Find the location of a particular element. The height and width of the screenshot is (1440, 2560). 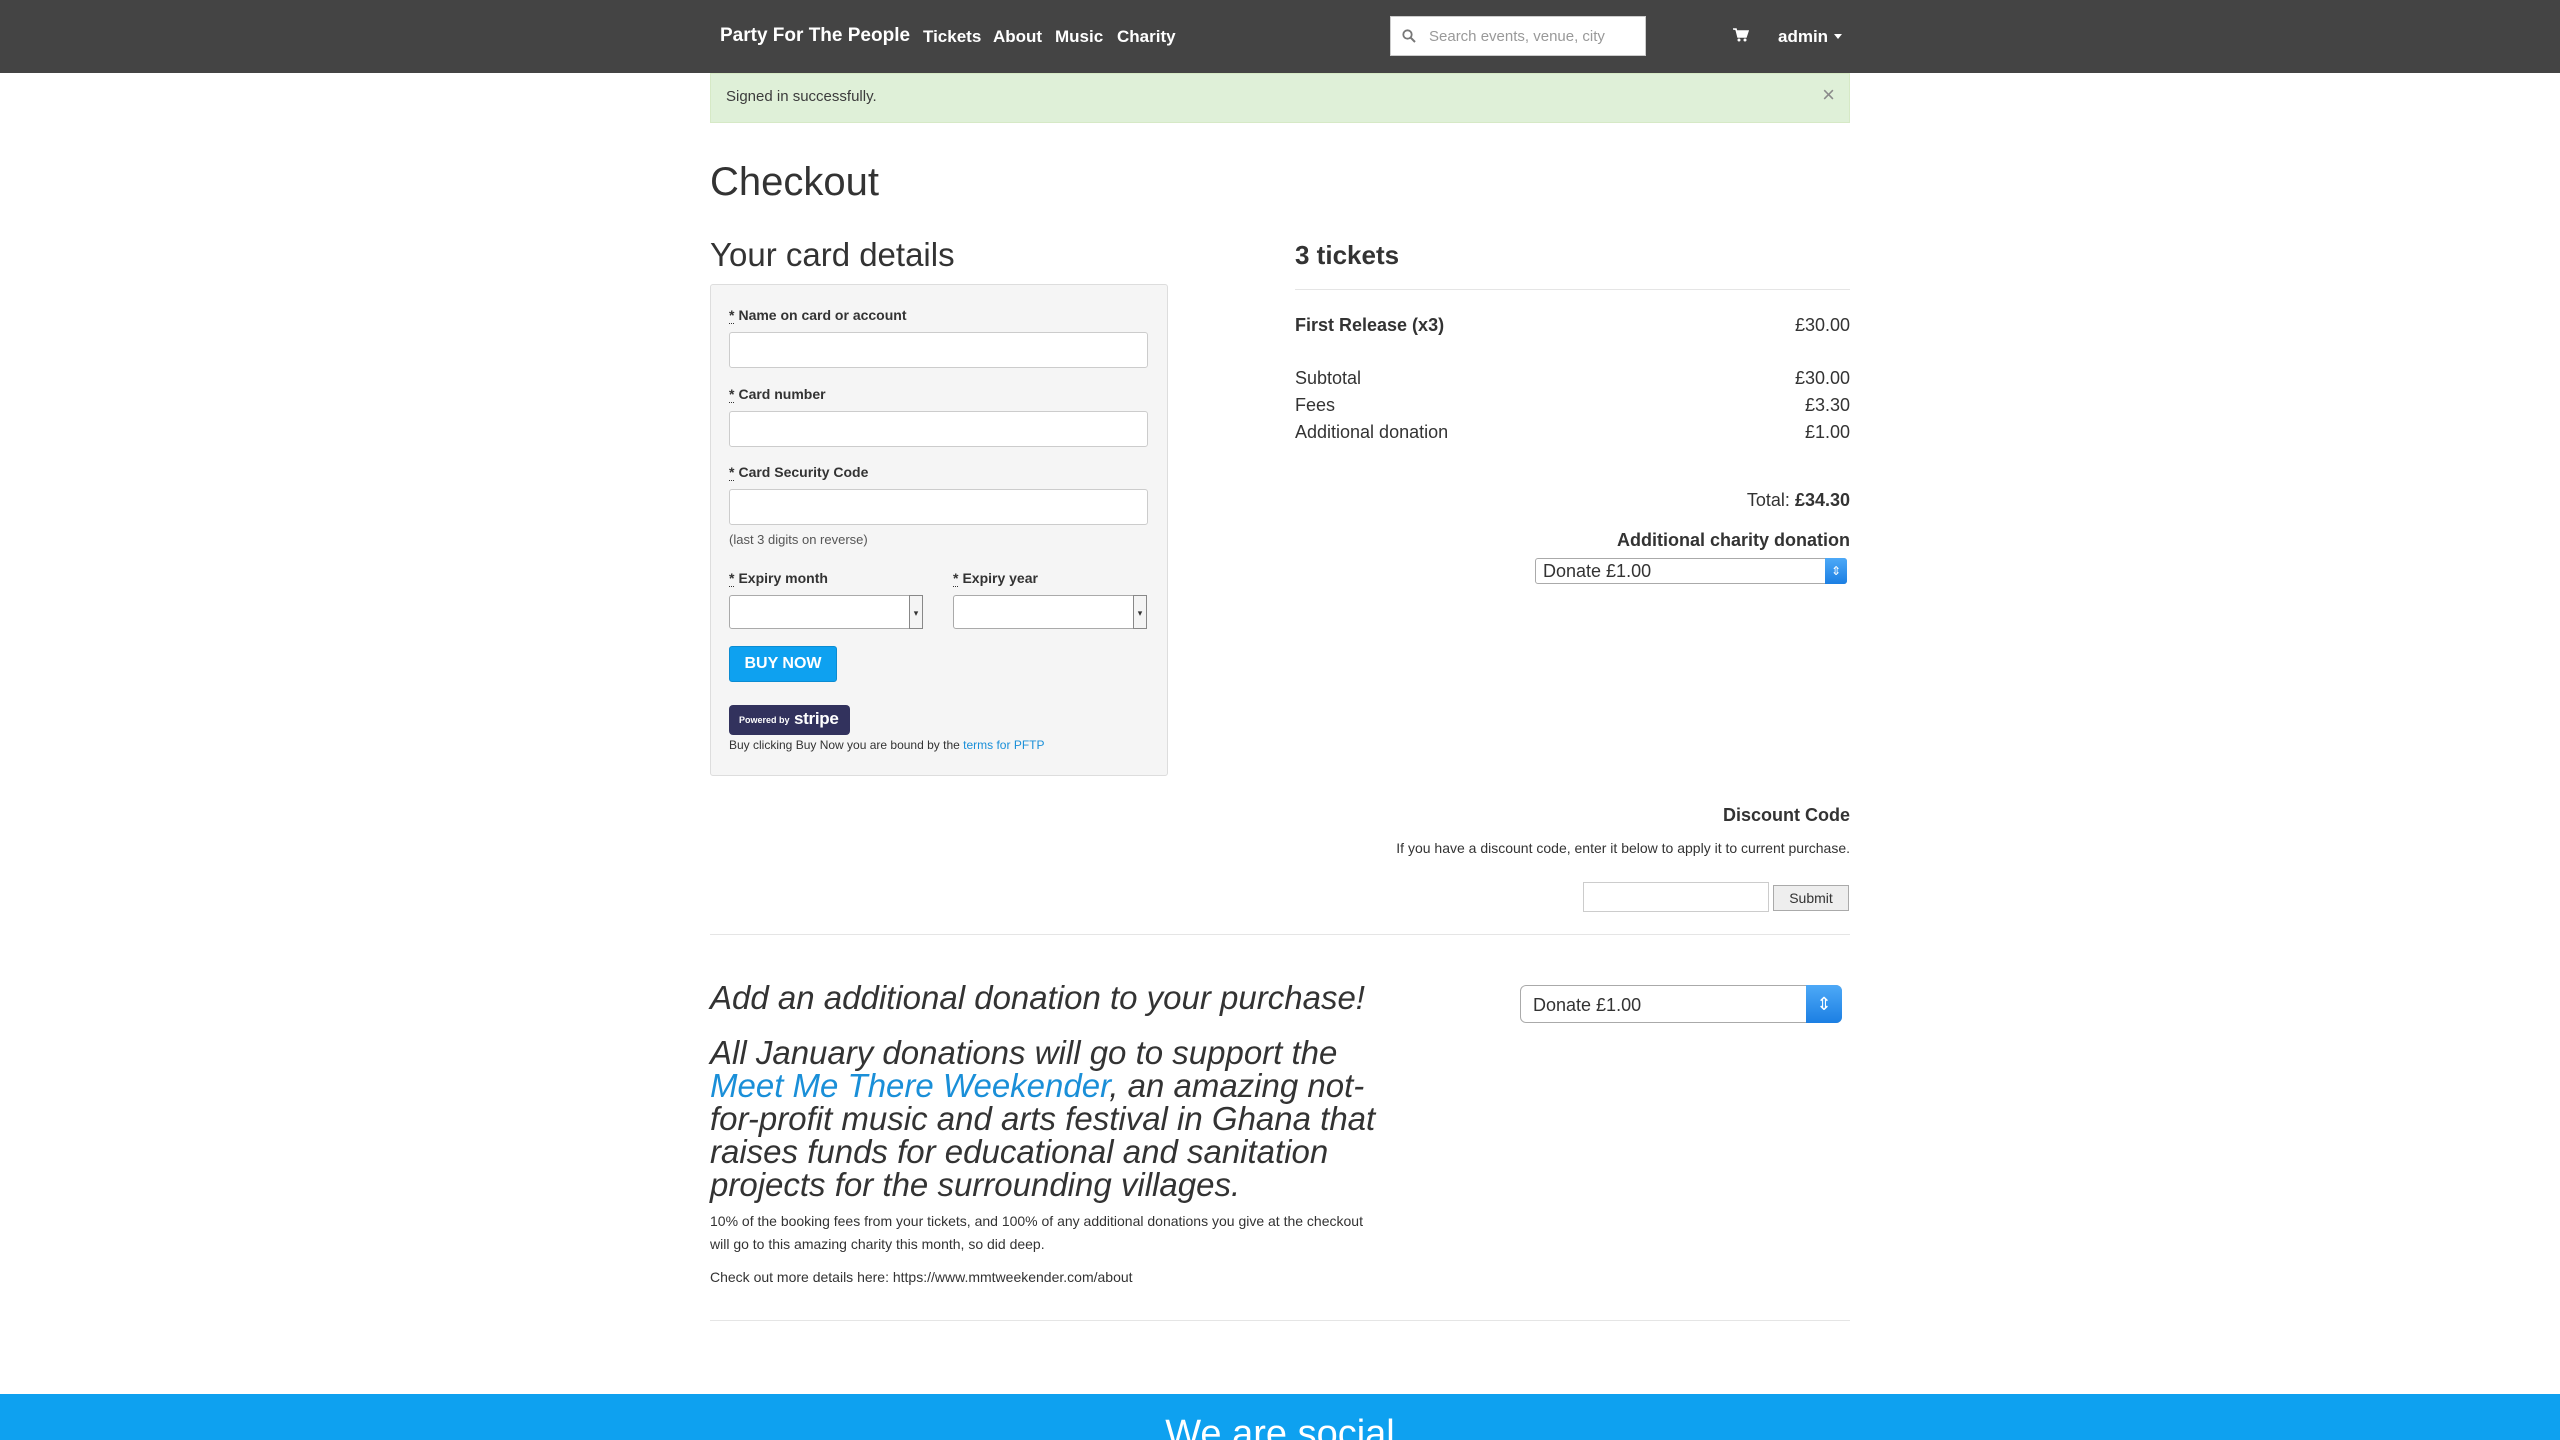

csc-input is located at coordinates (938, 507).